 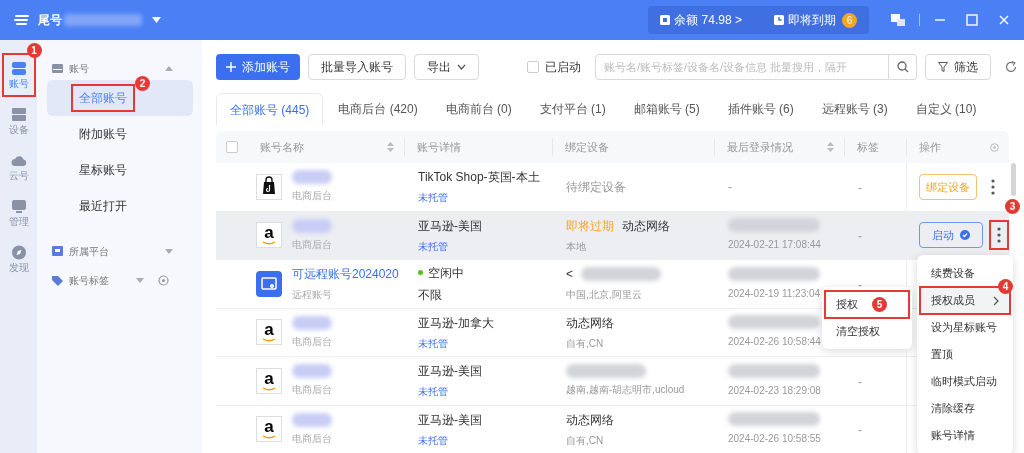 I want to click on annotation-badge: 4, so click(x=1005, y=286).